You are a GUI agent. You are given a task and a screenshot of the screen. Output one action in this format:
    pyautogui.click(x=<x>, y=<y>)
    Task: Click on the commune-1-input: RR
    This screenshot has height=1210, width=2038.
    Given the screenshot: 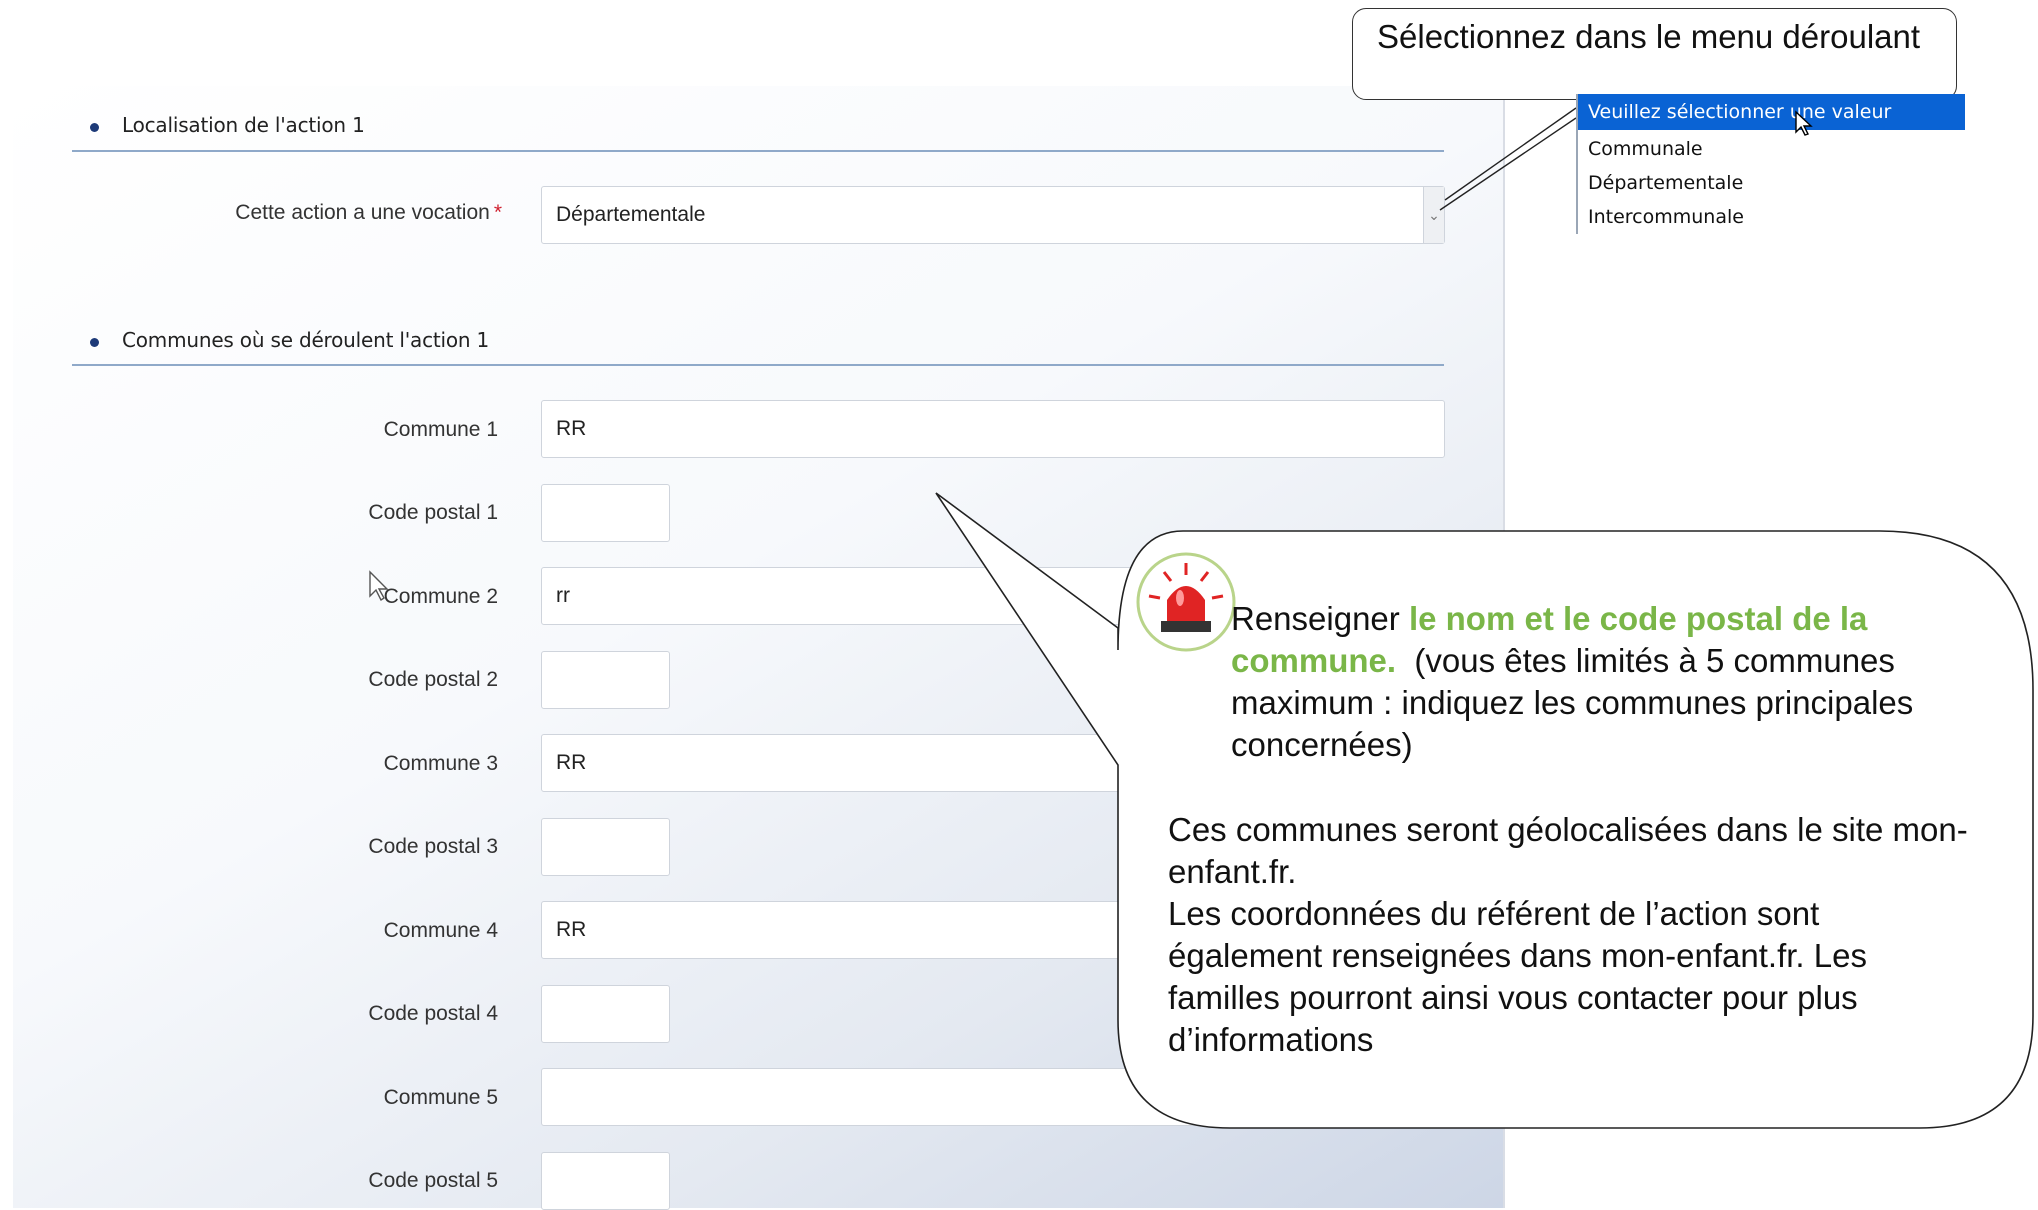 What is the action you would take?
    pyautogui.click(x=993, y=429)
    